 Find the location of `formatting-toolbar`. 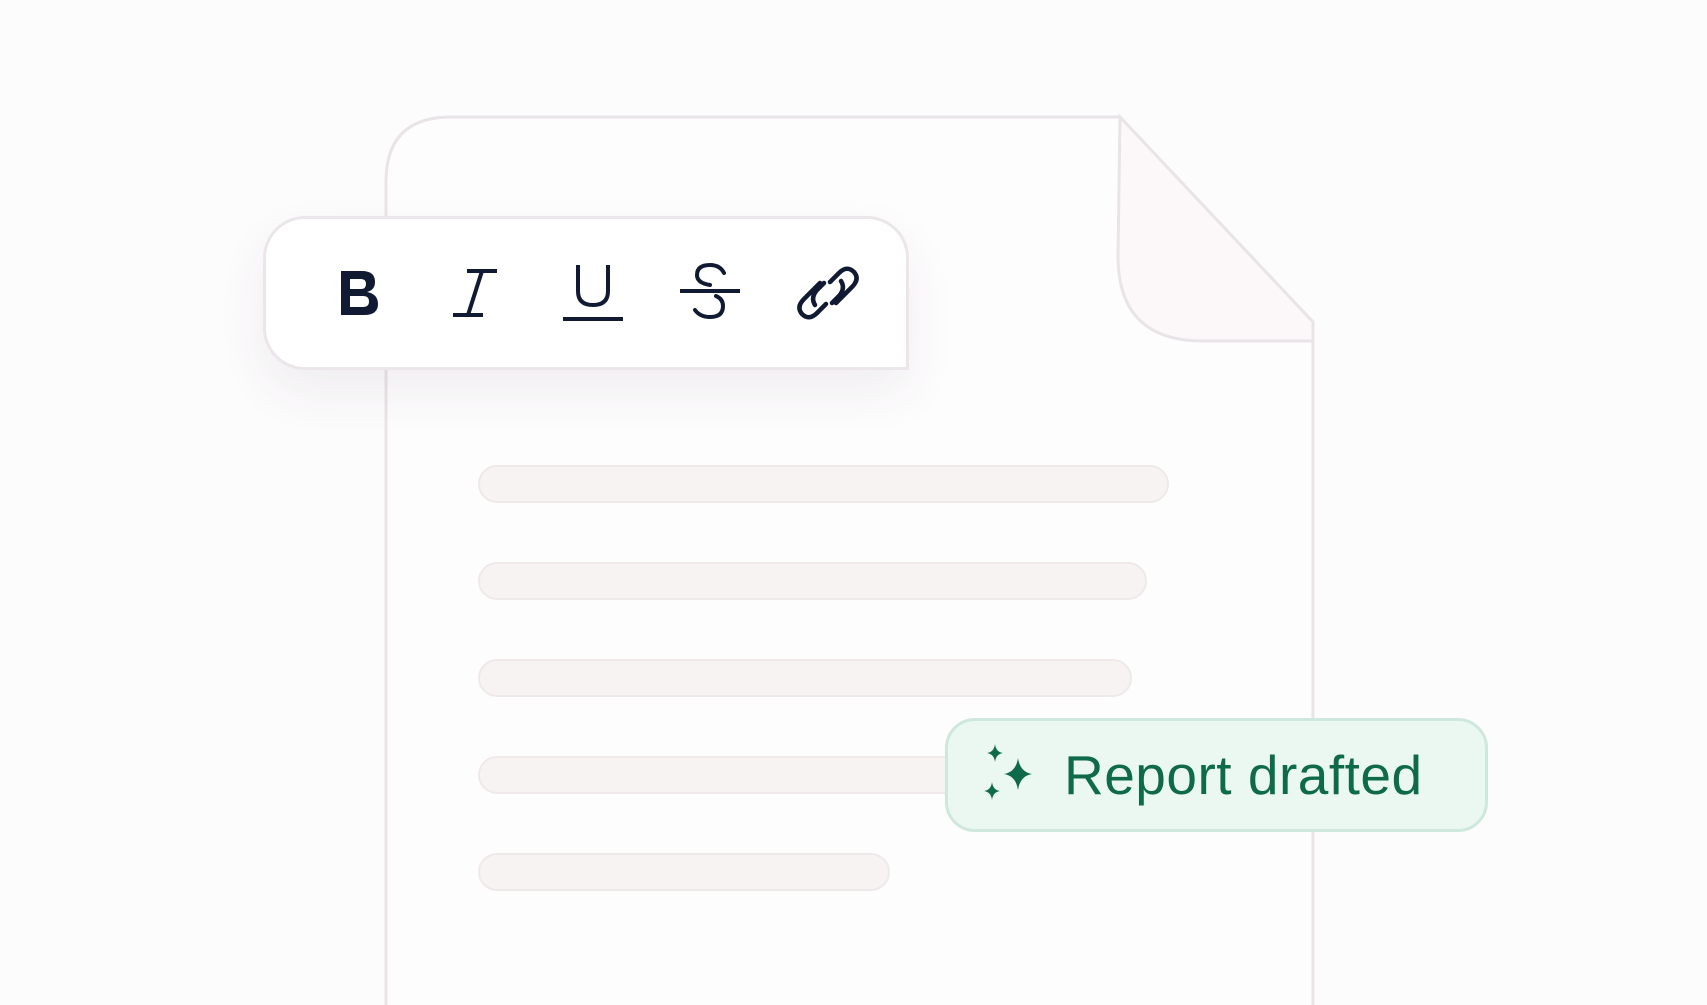

formatting-toolbar is located at coordinates (586, 293).